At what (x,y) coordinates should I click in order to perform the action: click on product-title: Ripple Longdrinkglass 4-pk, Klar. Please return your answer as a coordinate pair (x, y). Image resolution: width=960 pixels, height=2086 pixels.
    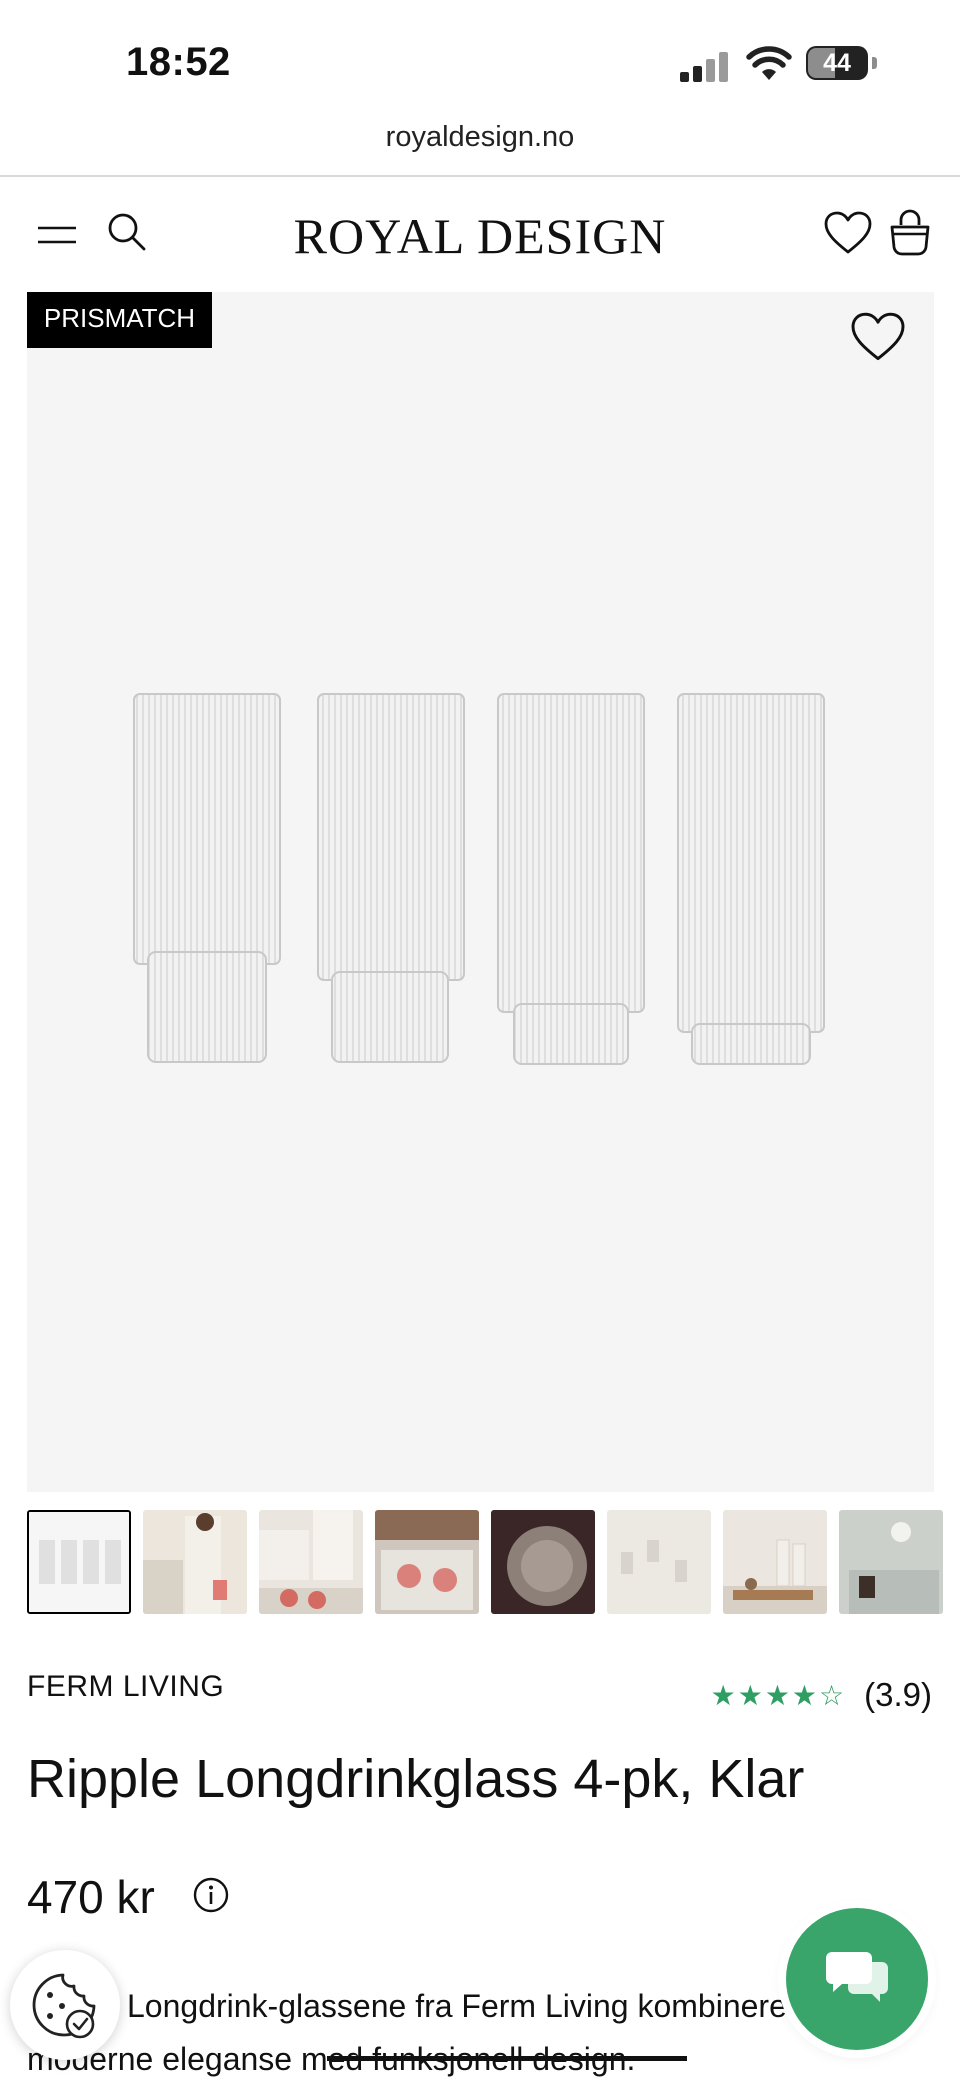
    Looking at the image, I should click on (416, 1779).